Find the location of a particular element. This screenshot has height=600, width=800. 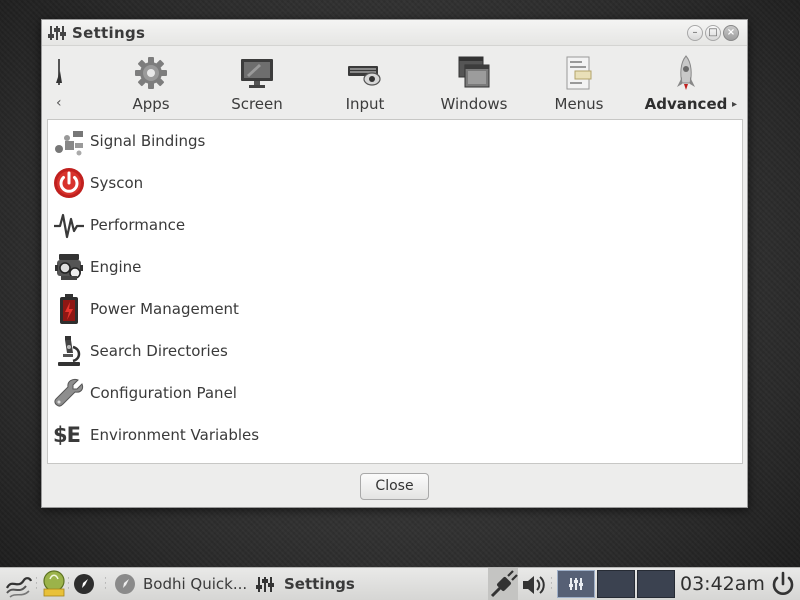

install-launcher is located at coordinates (54, 584).